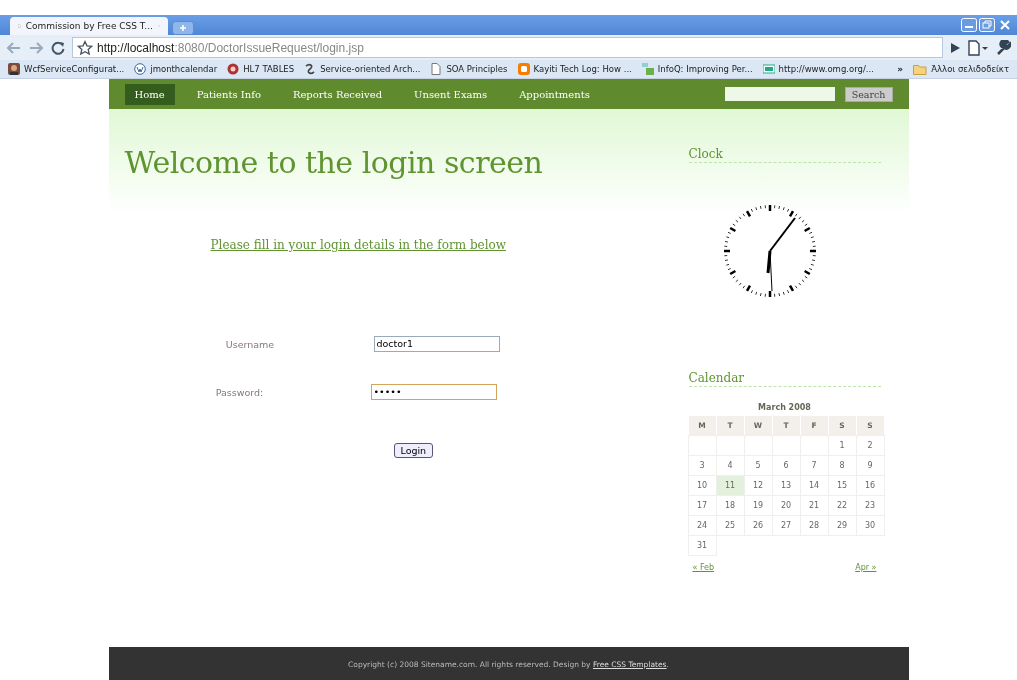 Image resolution: width=1017 pixels, height=680 pixels. I want to click on calendar-day: 8, so click(842, 465).